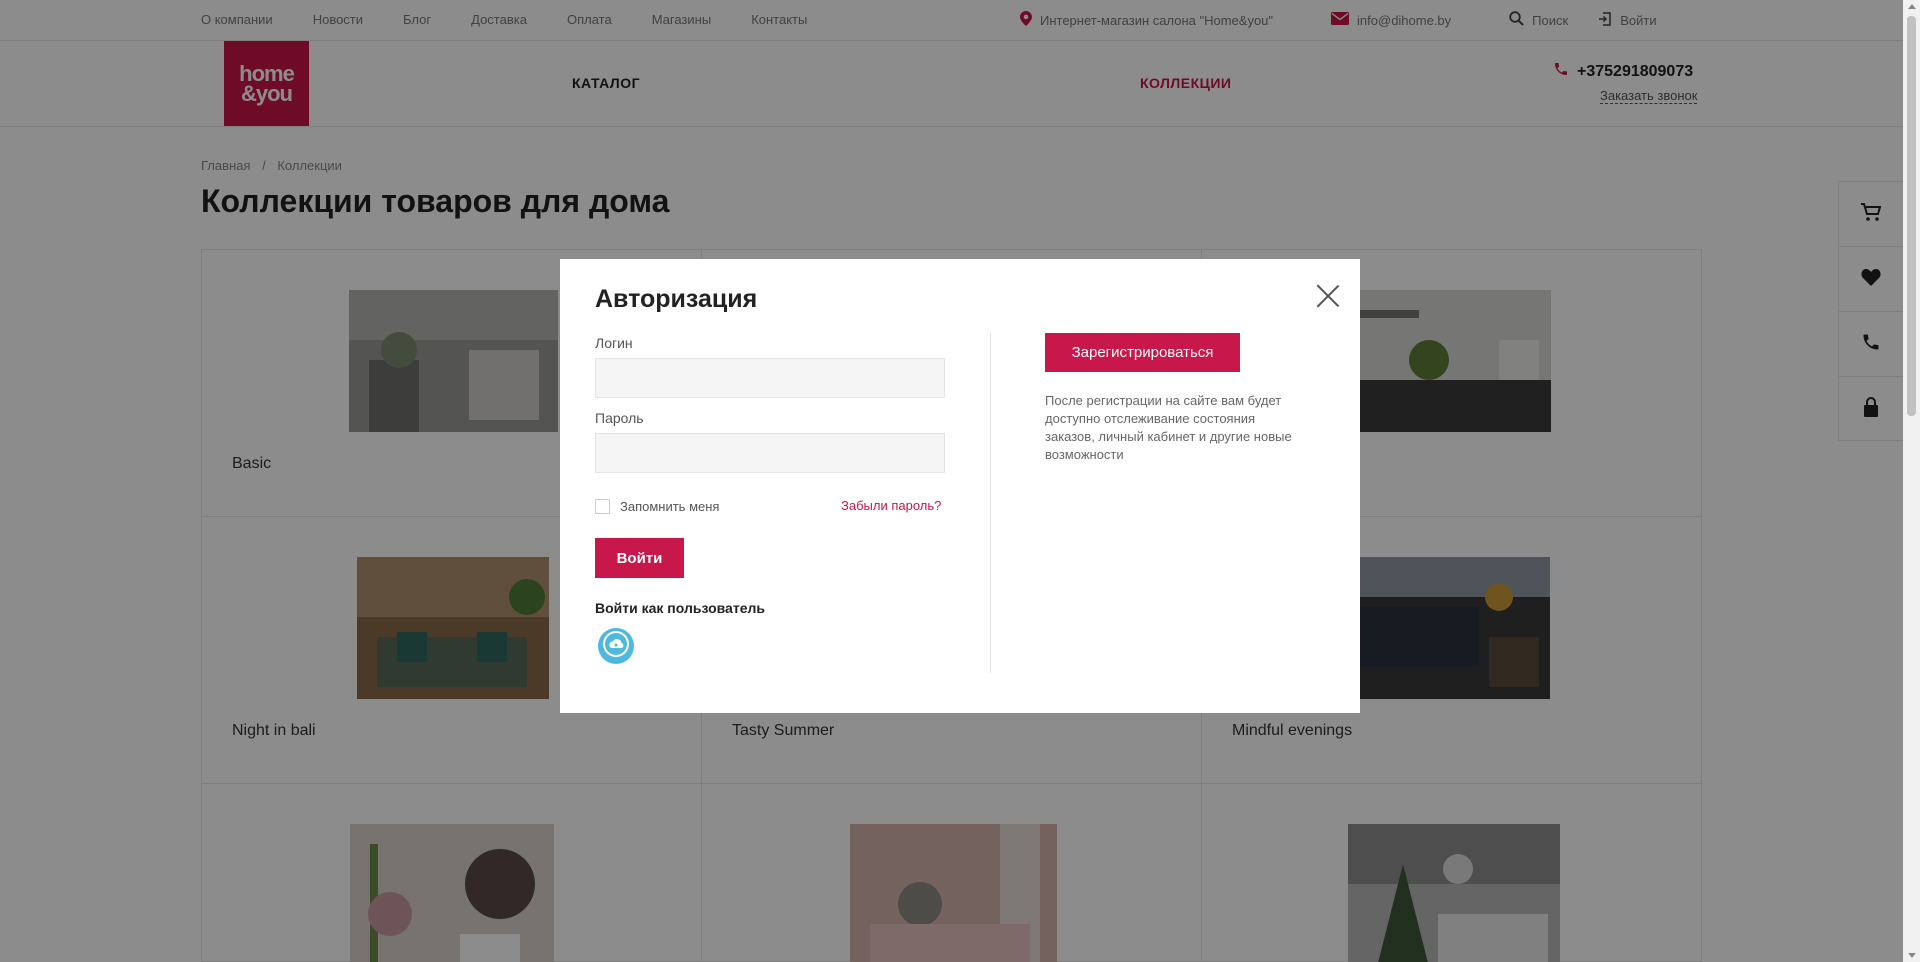 The image size is (1920, 962). I want to click on scroll-down-arrow-icon, so click(1912, 955).